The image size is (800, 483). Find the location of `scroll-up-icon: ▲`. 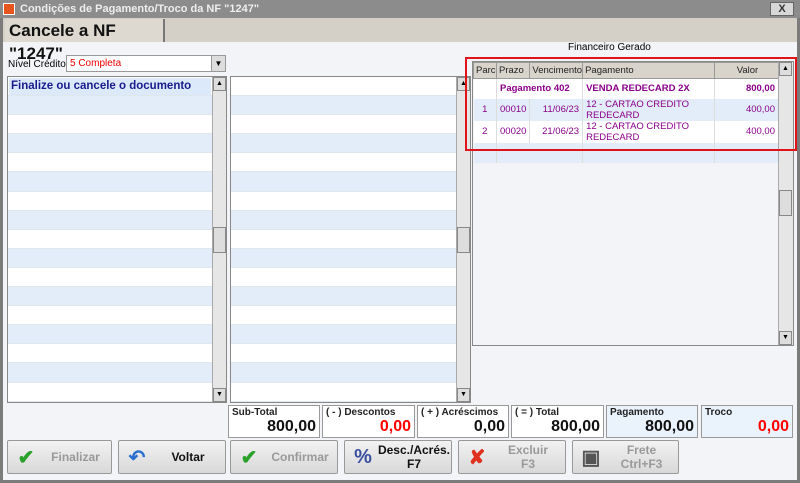

scroll-up-icon: ▲ is located at coordinates (219, 84).